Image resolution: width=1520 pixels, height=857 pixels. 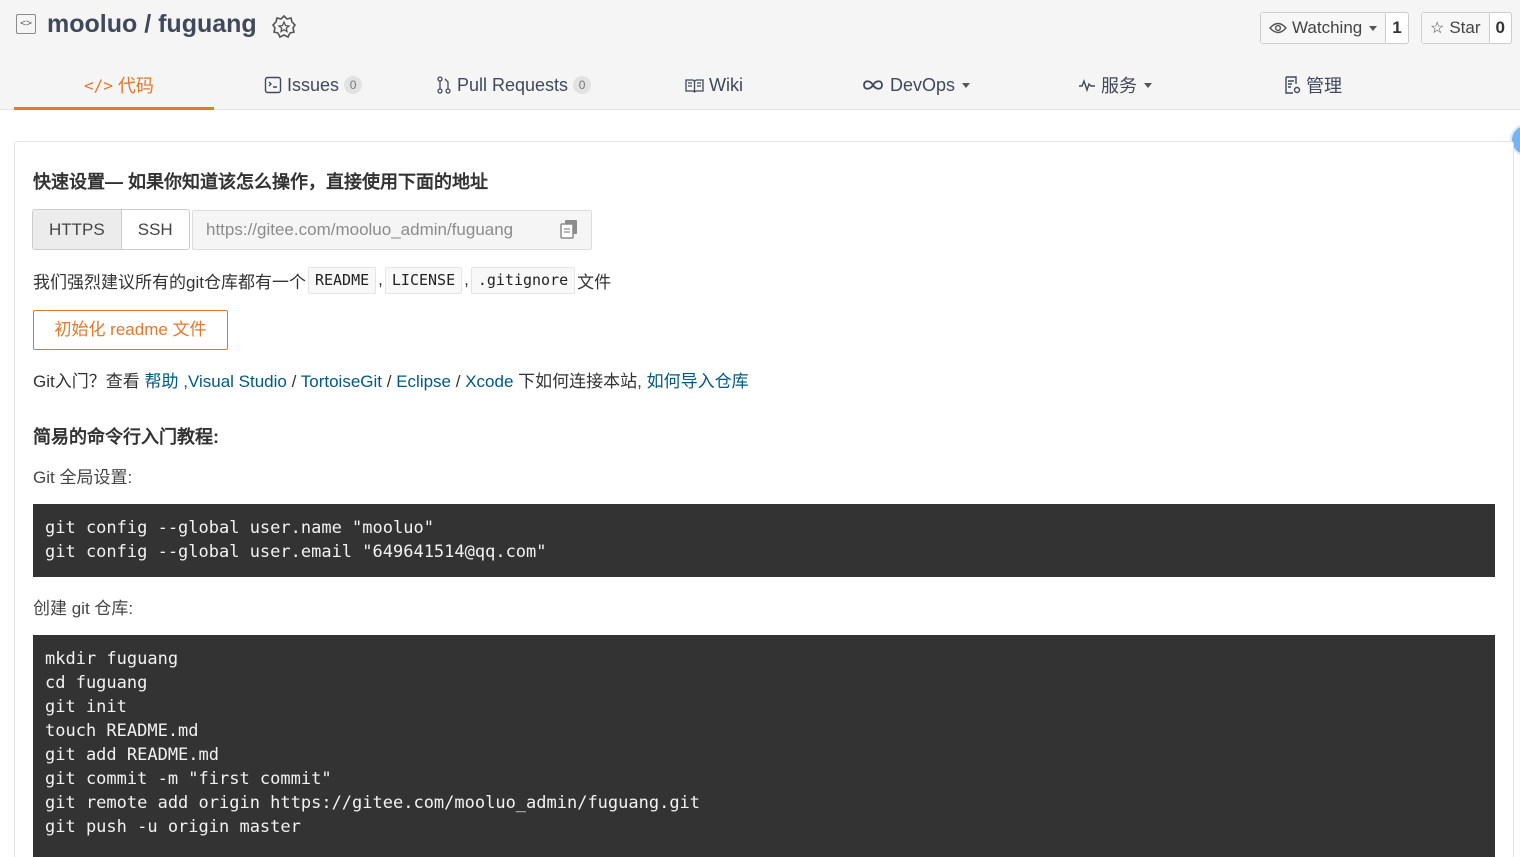 I want to click on tab-pull-requests: Pull Requests 0, so click(x=514, y=85).